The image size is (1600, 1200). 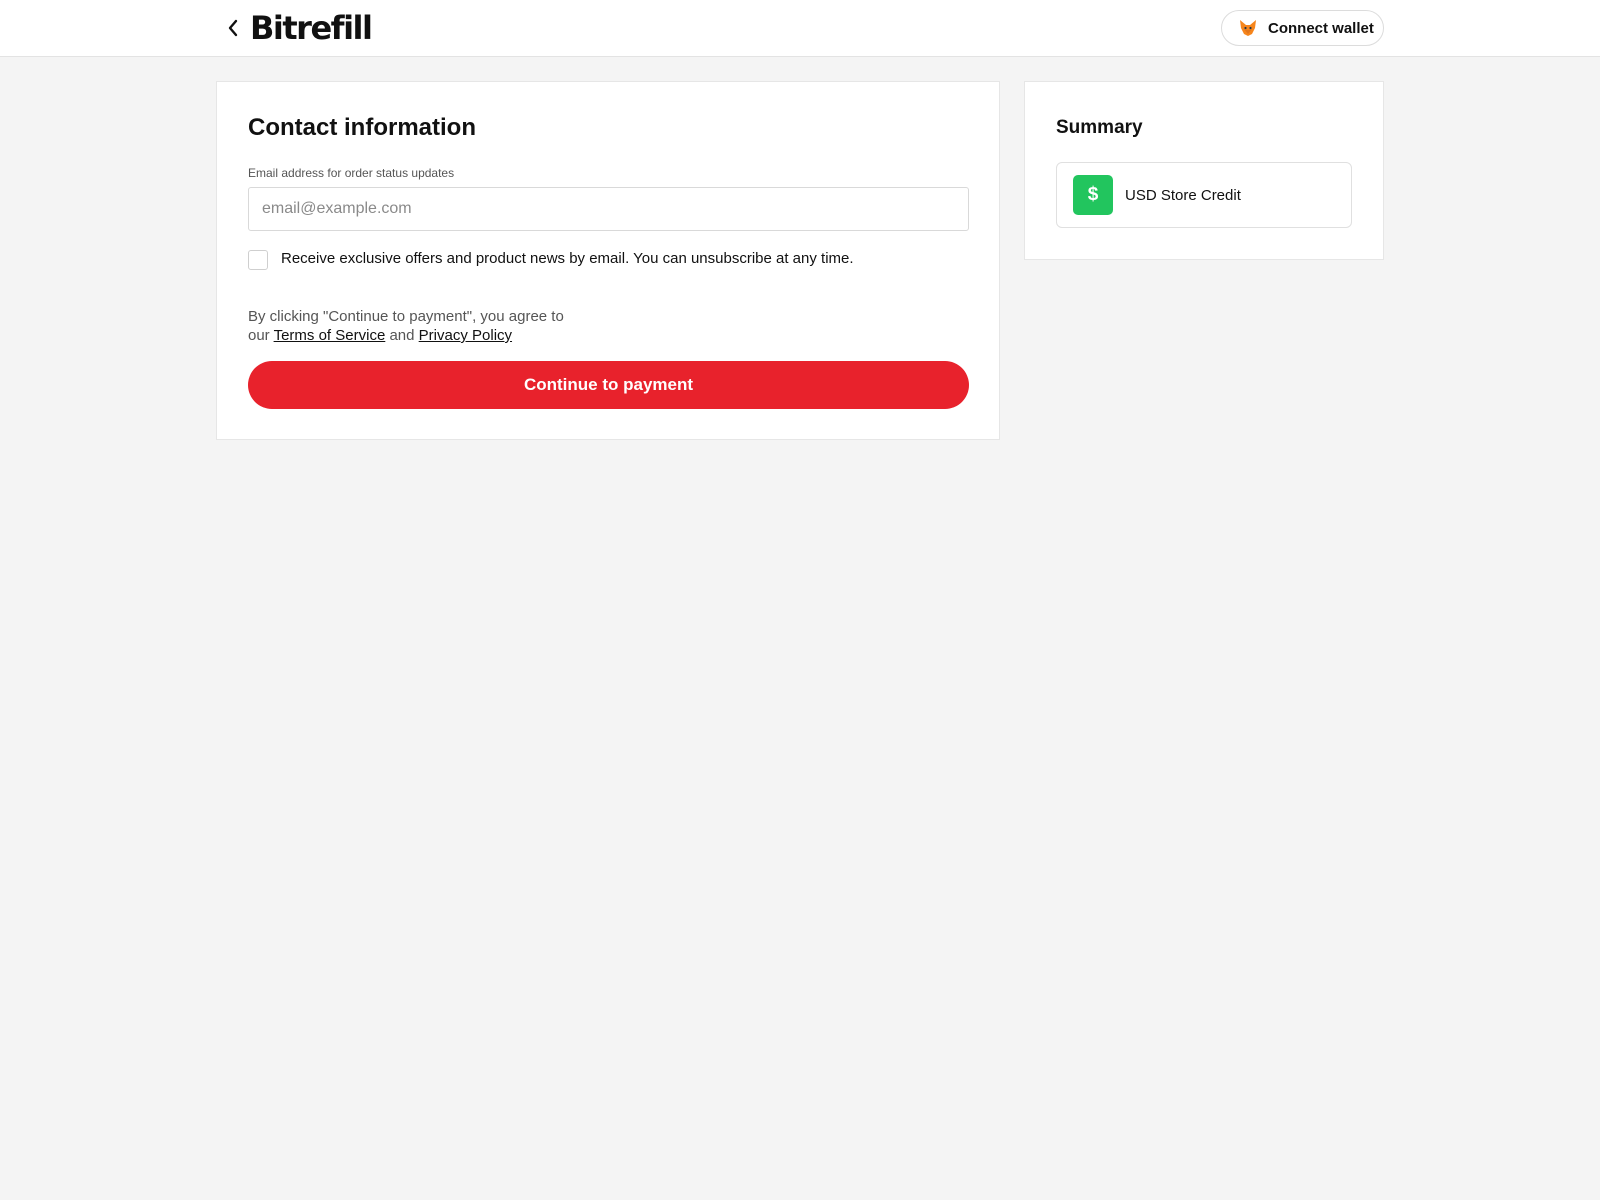 What do you see at coordinates (1183, 195) in the screenshot?
I see `summary-item-name: USD Store Credit` at bounding box center [1183, 195].